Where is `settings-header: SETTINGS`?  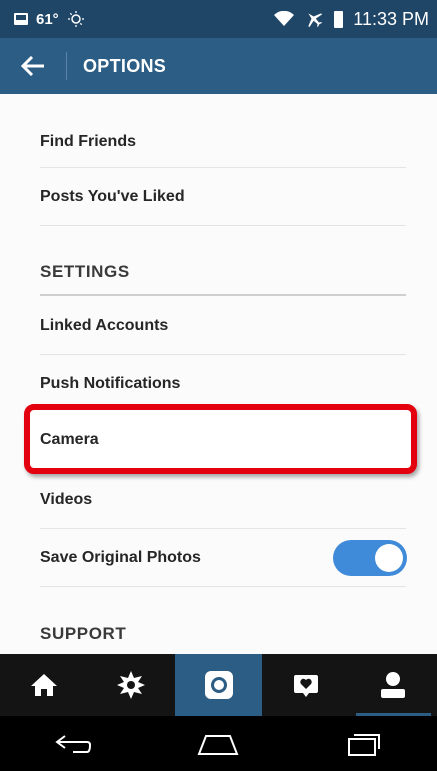
settings-header: SETTINGS is located at coordinates (85, 271).